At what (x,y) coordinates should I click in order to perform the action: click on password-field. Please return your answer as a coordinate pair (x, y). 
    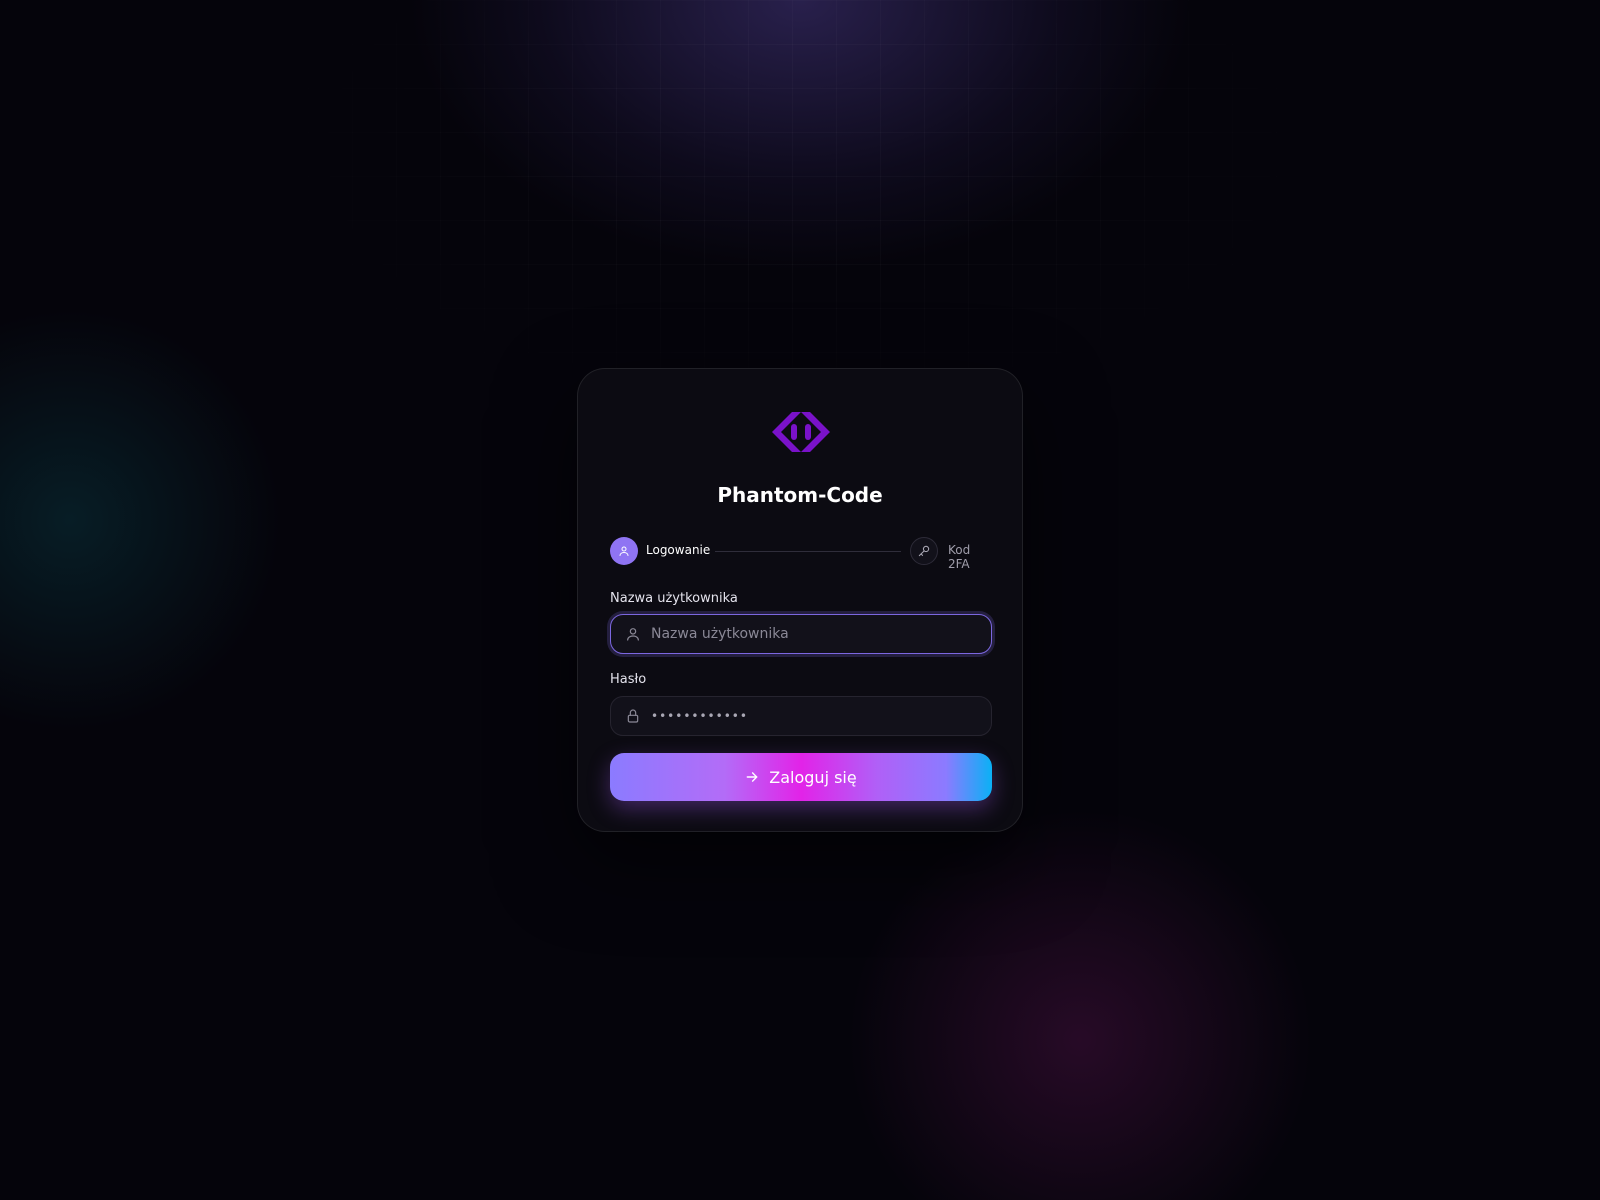
    Looking at the image, I should click on (801, 716).